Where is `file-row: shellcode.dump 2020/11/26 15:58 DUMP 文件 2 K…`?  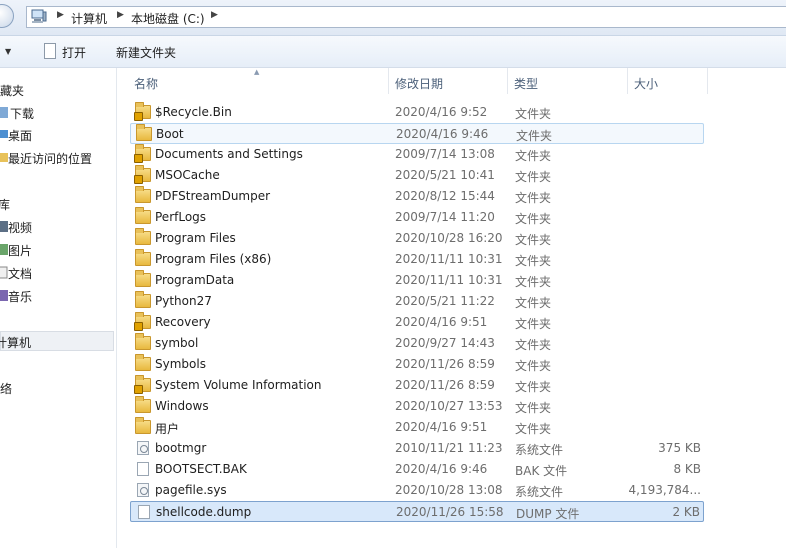
file-row: shellcode.dump 2020/11/26 15:58 DUMP 文件 2 K… is located at coordinates (417, 511).